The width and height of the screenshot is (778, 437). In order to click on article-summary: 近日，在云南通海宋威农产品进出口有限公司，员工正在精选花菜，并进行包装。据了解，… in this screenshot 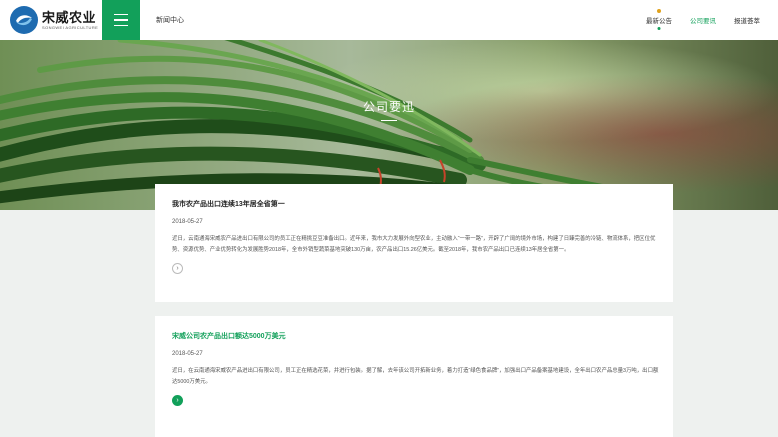, I will do `click(415, 376)`.